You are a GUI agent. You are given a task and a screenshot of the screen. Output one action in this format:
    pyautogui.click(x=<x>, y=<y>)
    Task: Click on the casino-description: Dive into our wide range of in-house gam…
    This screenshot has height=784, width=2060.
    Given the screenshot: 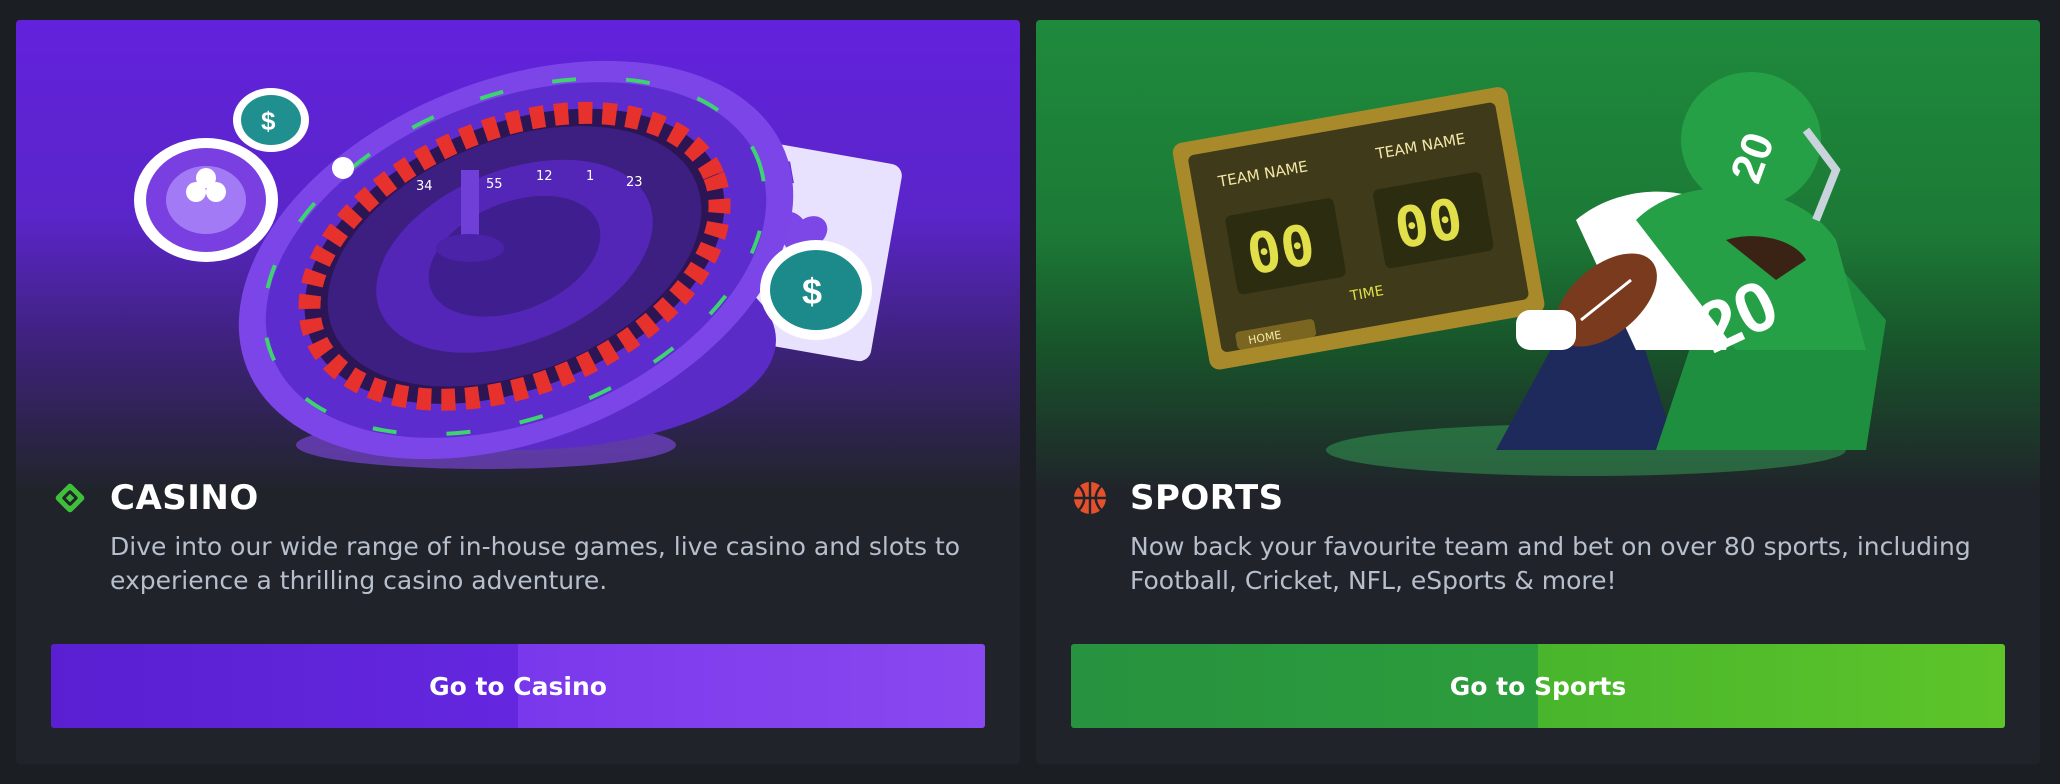 What is the action you would take?
    pyautogui.click(x=535, y=563)
    